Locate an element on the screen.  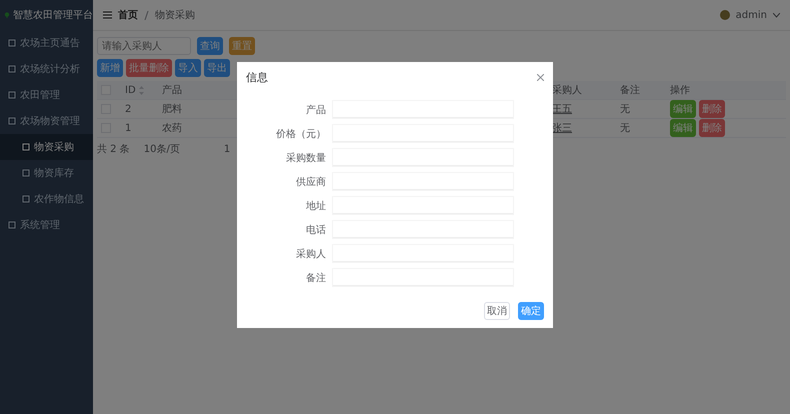
search-button: 查询 is located at coordinates (210, 46).